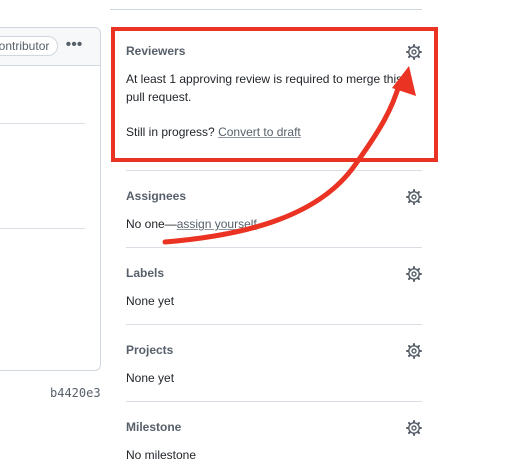 This screenshot has width=514, height=468. Describe the element at coordinates (274, 427) in the screenshot. I see `milestone-title: Milestone` at that location.